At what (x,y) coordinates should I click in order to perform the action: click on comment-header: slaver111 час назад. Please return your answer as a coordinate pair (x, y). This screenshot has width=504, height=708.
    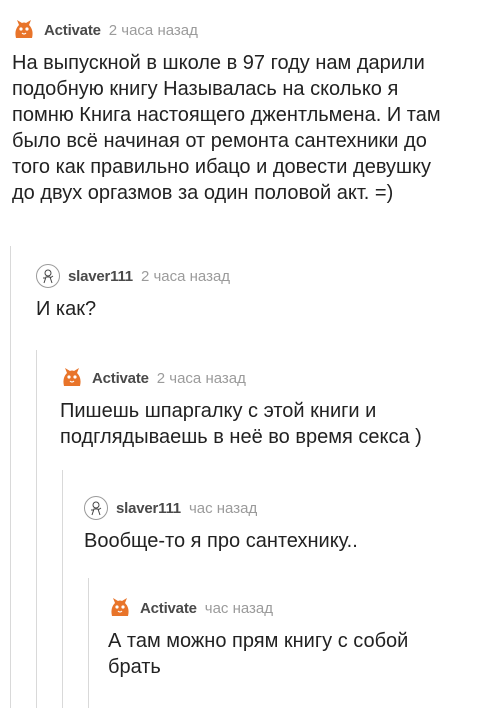
    Looking at the image, I should click on (294, 508).